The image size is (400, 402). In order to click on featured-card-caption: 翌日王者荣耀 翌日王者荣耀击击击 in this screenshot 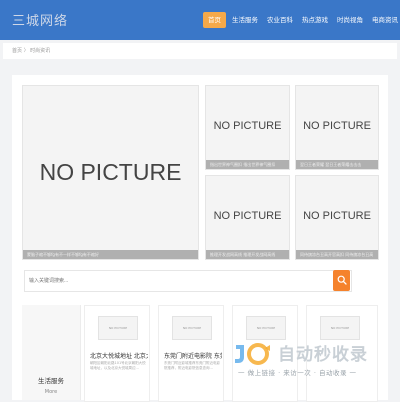, I will do `click(337, 164)`.